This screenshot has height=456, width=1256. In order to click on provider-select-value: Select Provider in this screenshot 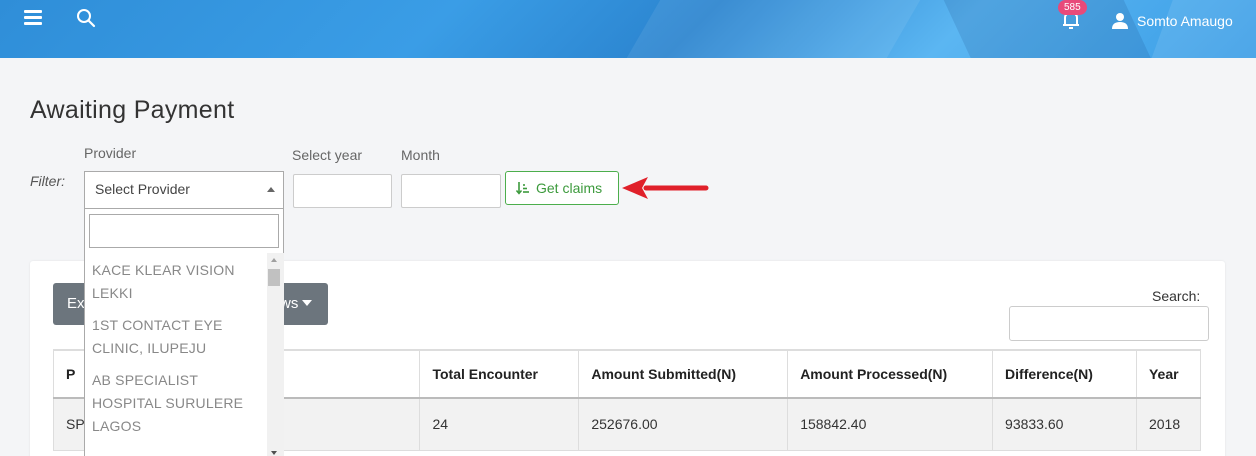, I will do `click(142, 189)`.